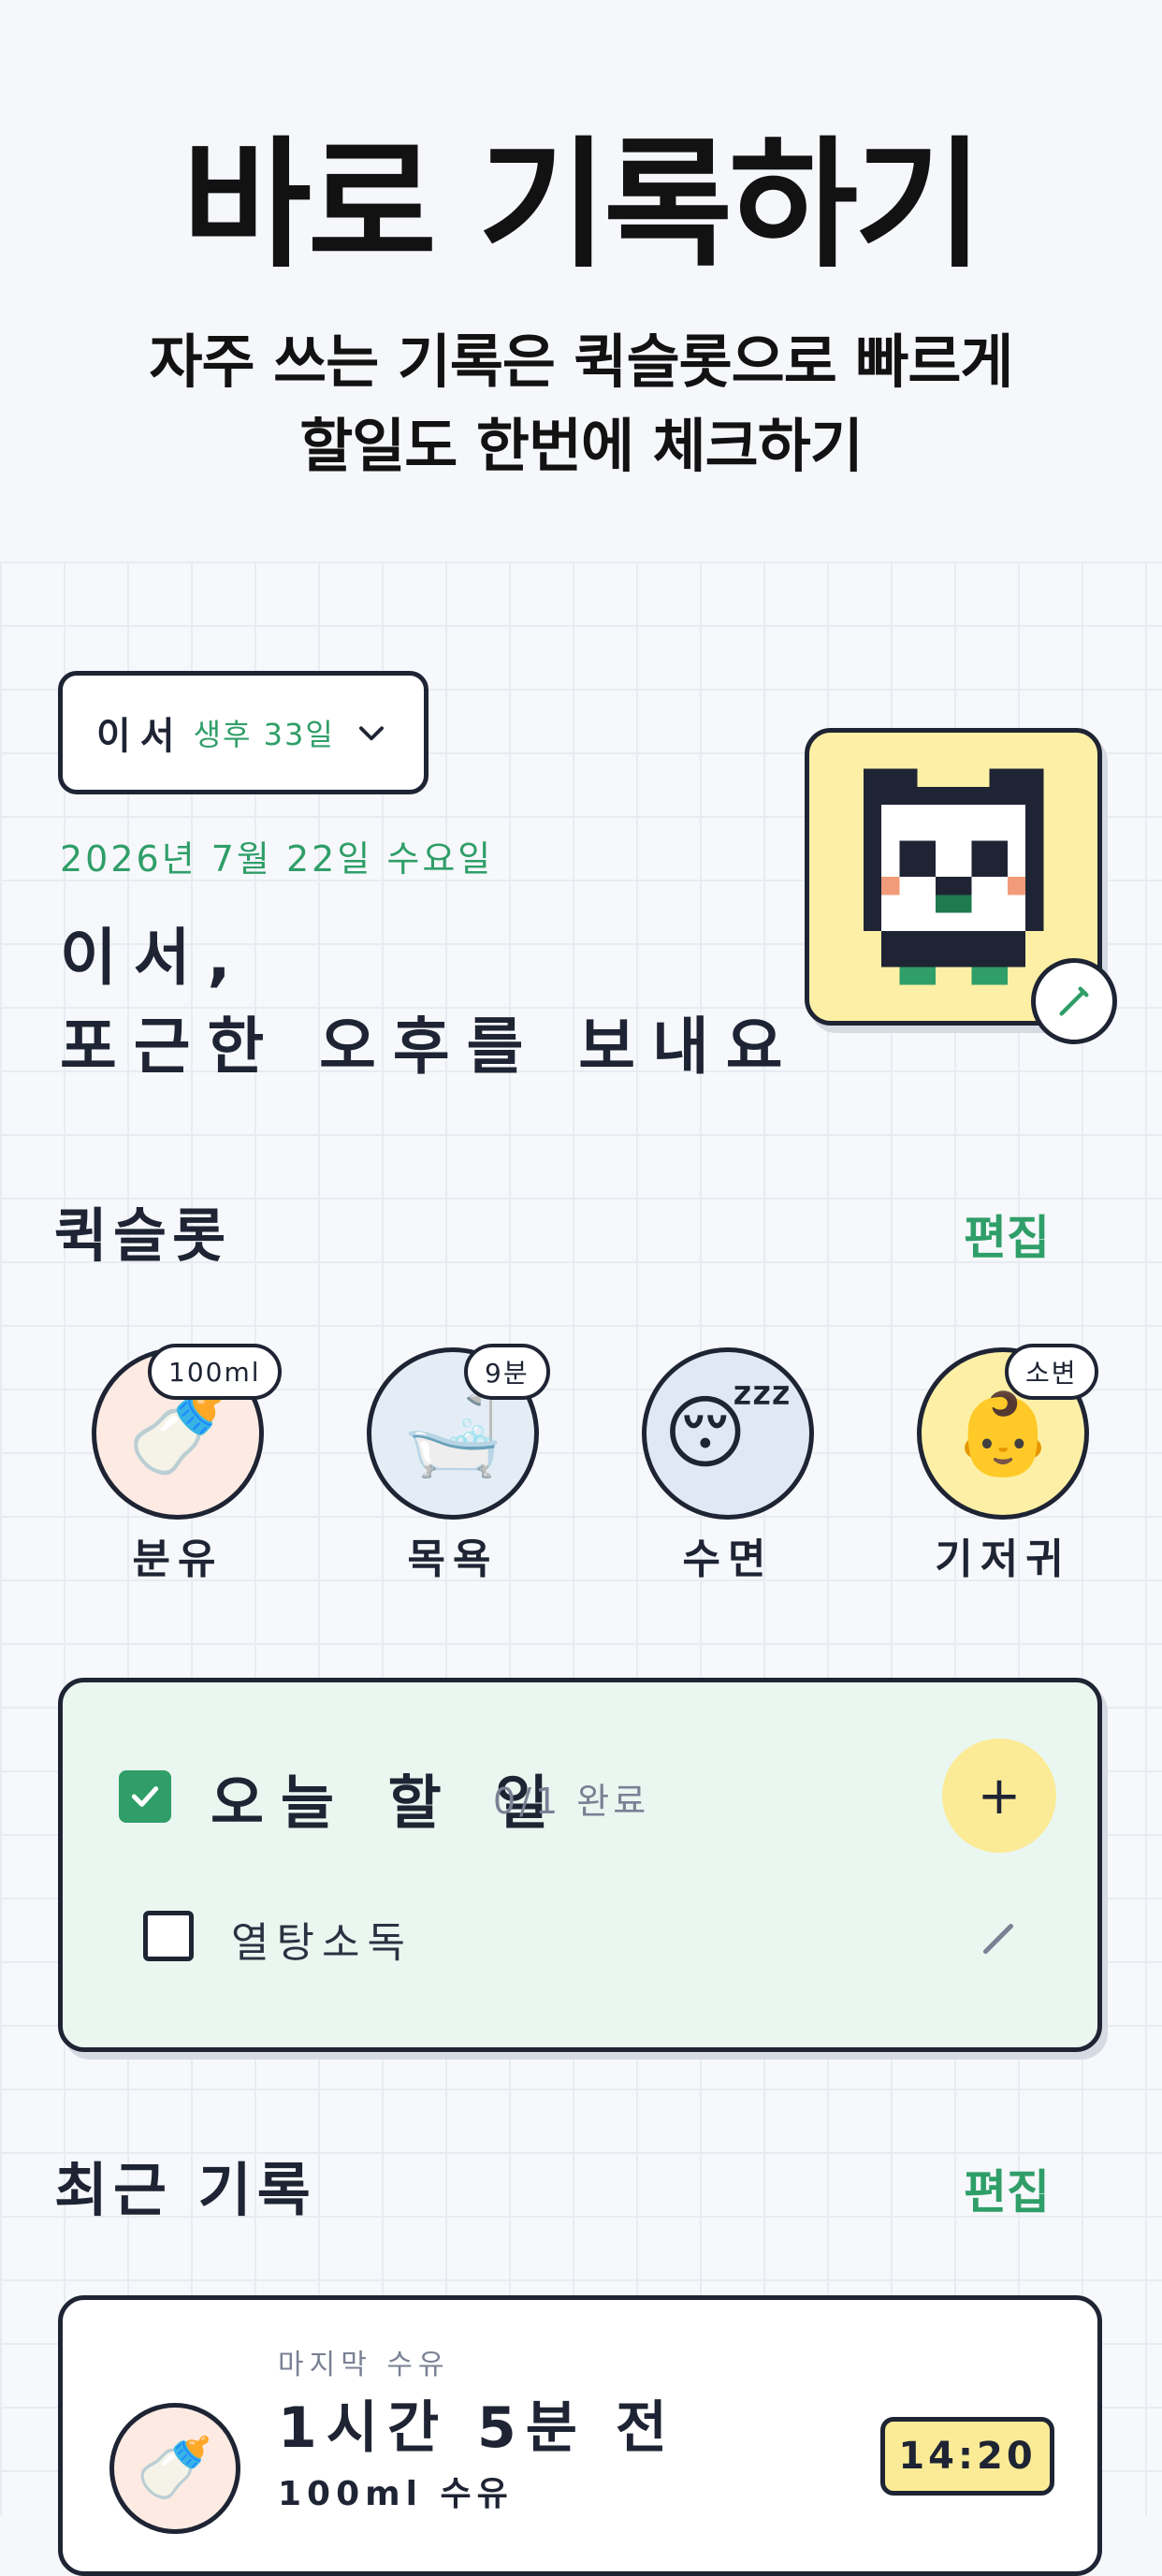  I want to click on recent-record-card: 🍼 마지막 수유 1시간 5분 전 100ml 수유 14:20, so click(580, 2435).